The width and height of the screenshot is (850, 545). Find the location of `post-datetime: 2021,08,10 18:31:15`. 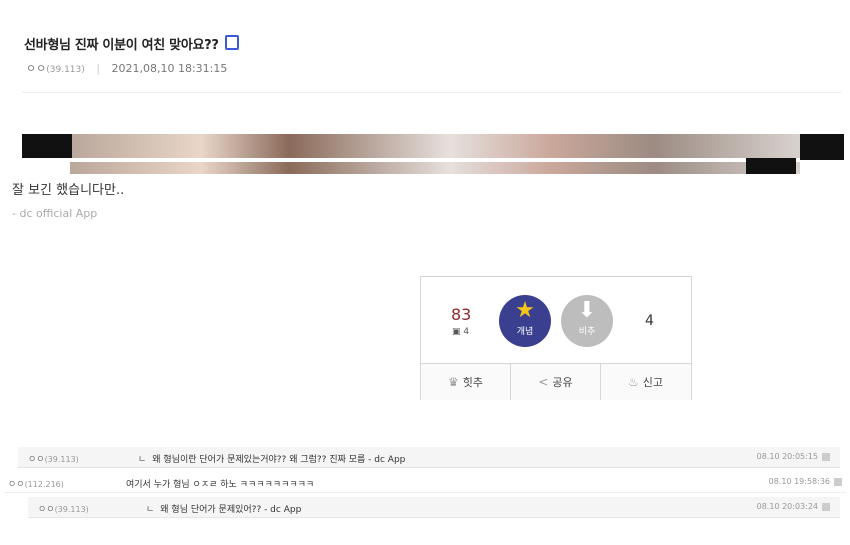

post-datetime: 2021,08,10 18:31:15 is located at coordinates (169, 68).